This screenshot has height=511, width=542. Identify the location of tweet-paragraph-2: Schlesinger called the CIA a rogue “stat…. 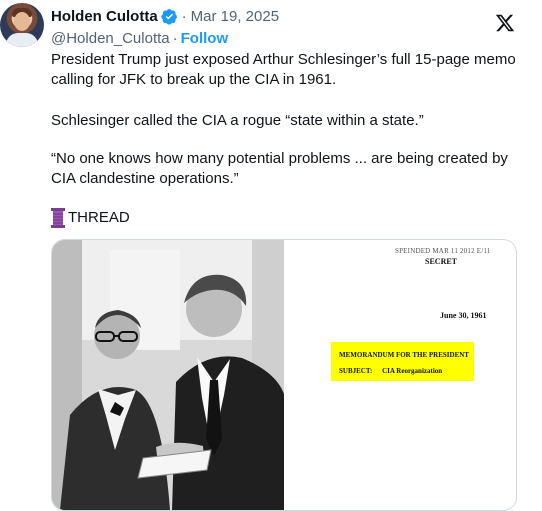
(237, 120).